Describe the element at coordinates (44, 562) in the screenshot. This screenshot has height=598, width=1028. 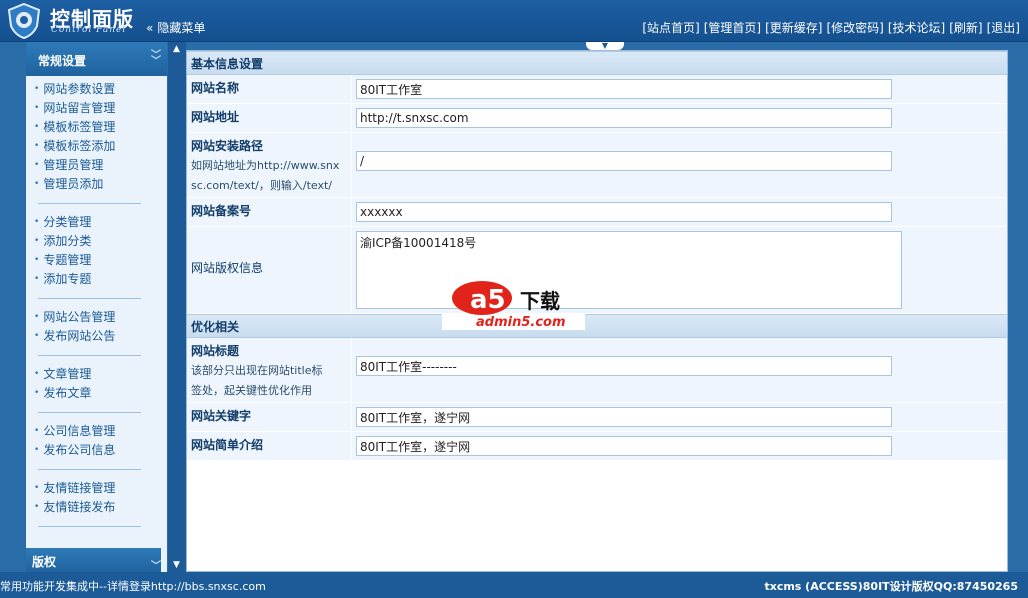
I see `sidebar-copyright-label: 版权` at that location.